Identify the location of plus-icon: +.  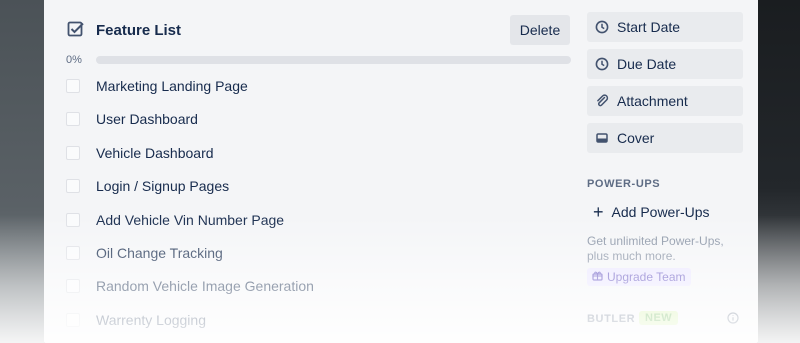
(598, 212).